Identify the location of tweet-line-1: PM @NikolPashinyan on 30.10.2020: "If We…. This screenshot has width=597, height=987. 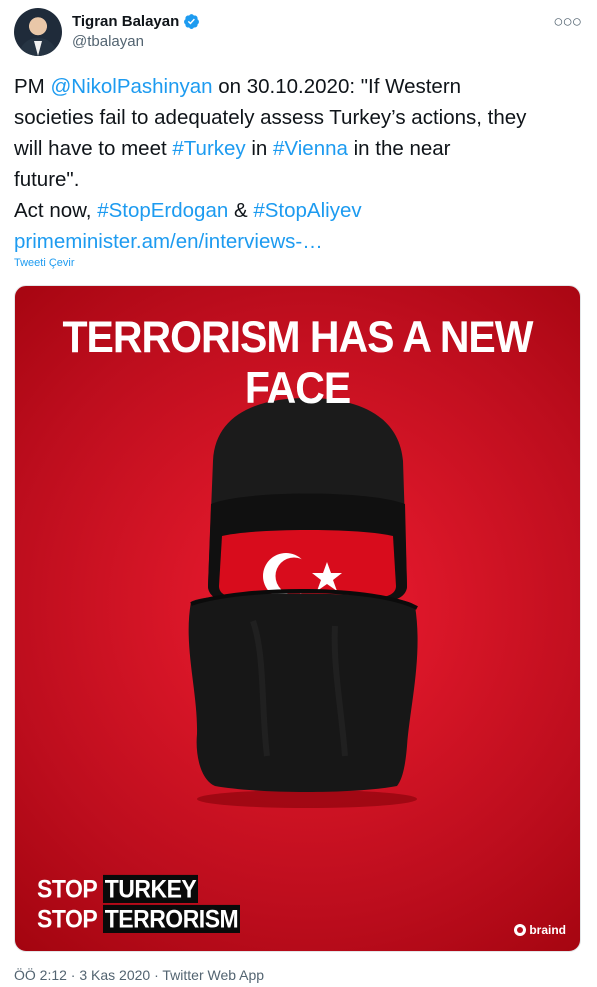
(299, 86).